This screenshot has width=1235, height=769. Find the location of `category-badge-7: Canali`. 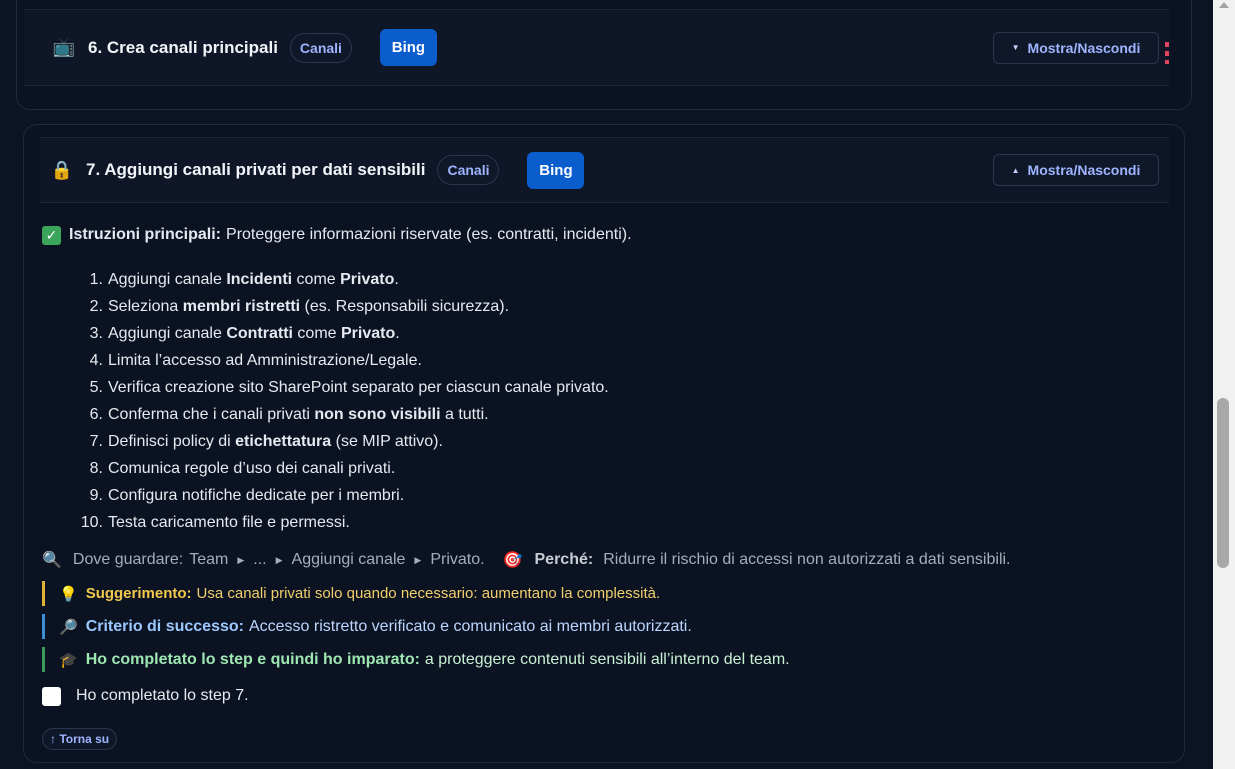

category-badge-7: Canali is located at coordinates (468, 170).